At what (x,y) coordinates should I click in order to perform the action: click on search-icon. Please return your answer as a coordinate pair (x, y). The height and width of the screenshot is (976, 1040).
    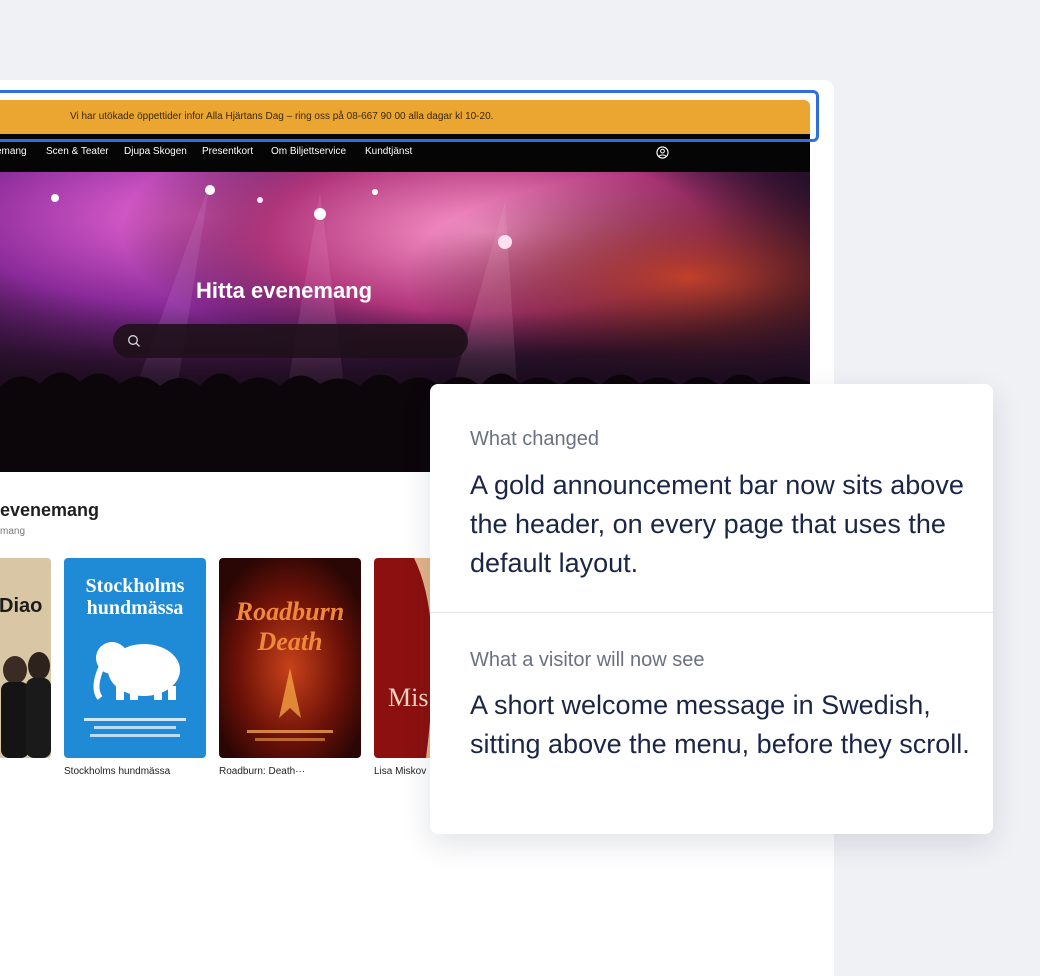
    Looking at the image, I should click on (134, 341).